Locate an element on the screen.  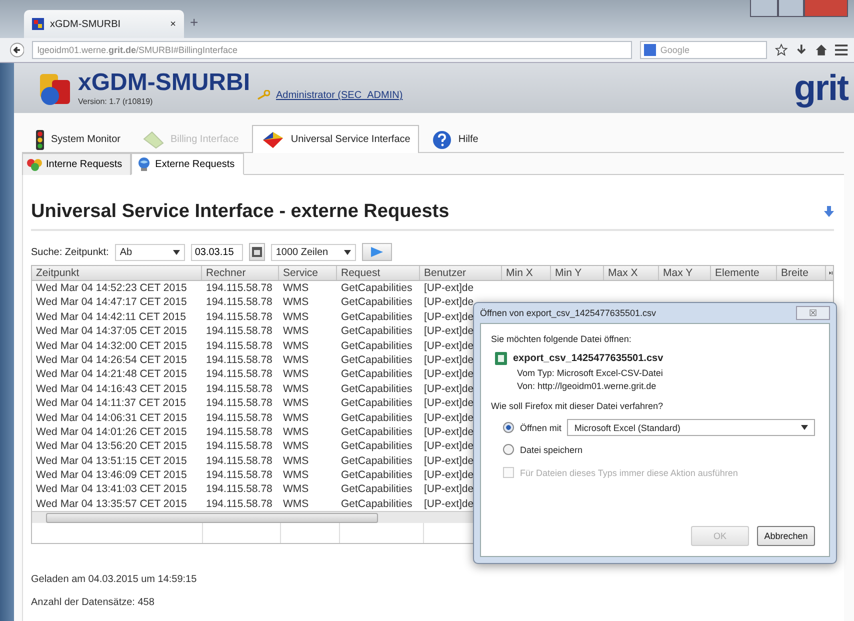
minimize-button is located at coordinates (764, 8).